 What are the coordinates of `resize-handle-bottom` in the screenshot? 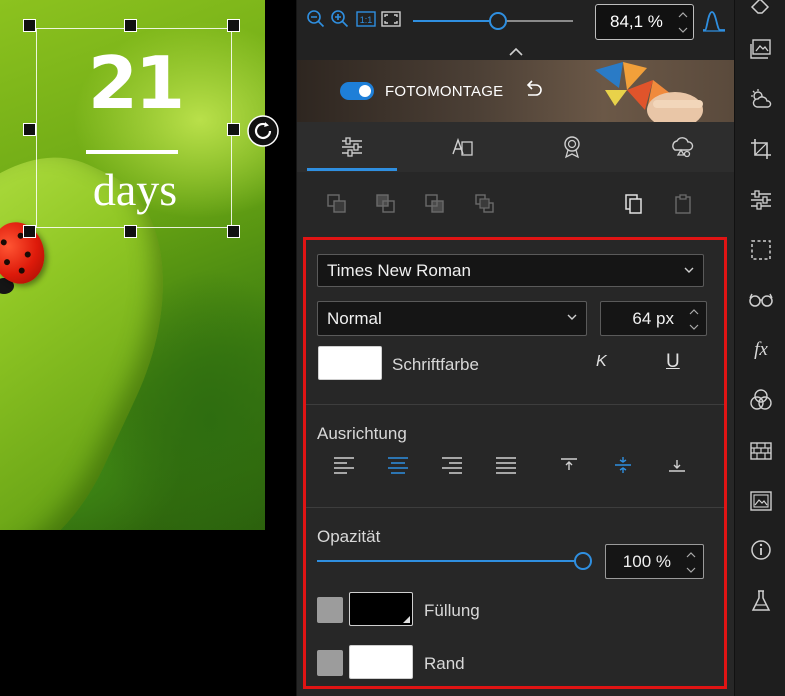 It's located at (130, 231).